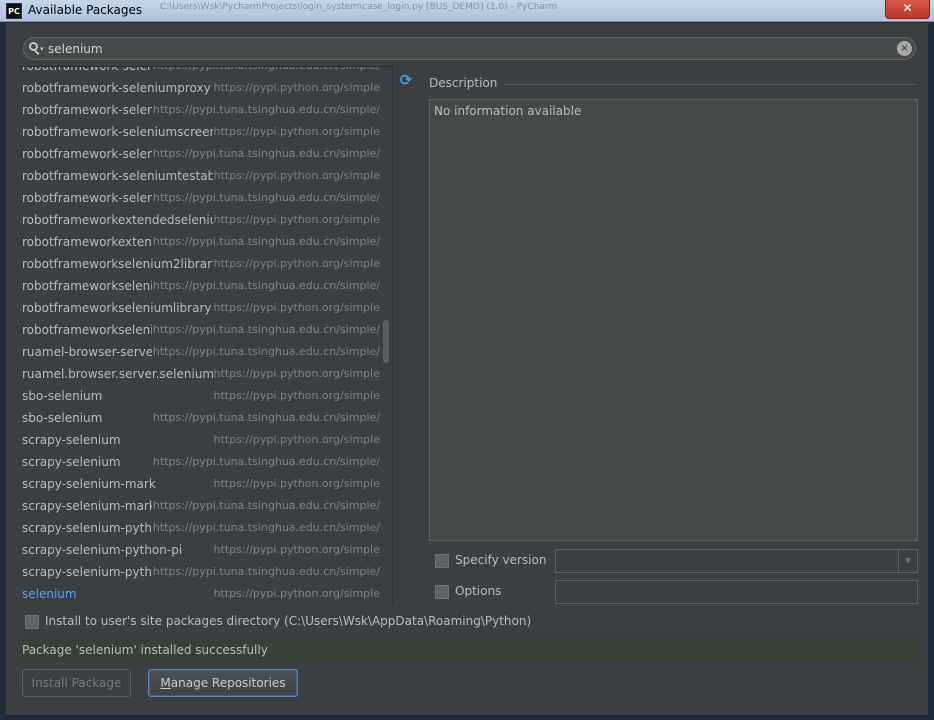  Describe the element at coordinates (130, 176) in the screenshot. I see `package-name: robotframework-seleniumtestability` at that location.